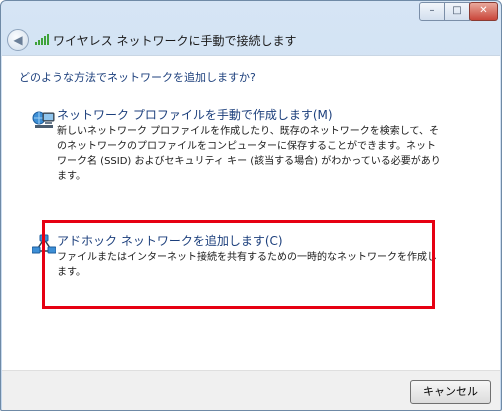 The width and height of the screenshot is (502, 411). I want to click on maximize-button: □, so click(457, 11).